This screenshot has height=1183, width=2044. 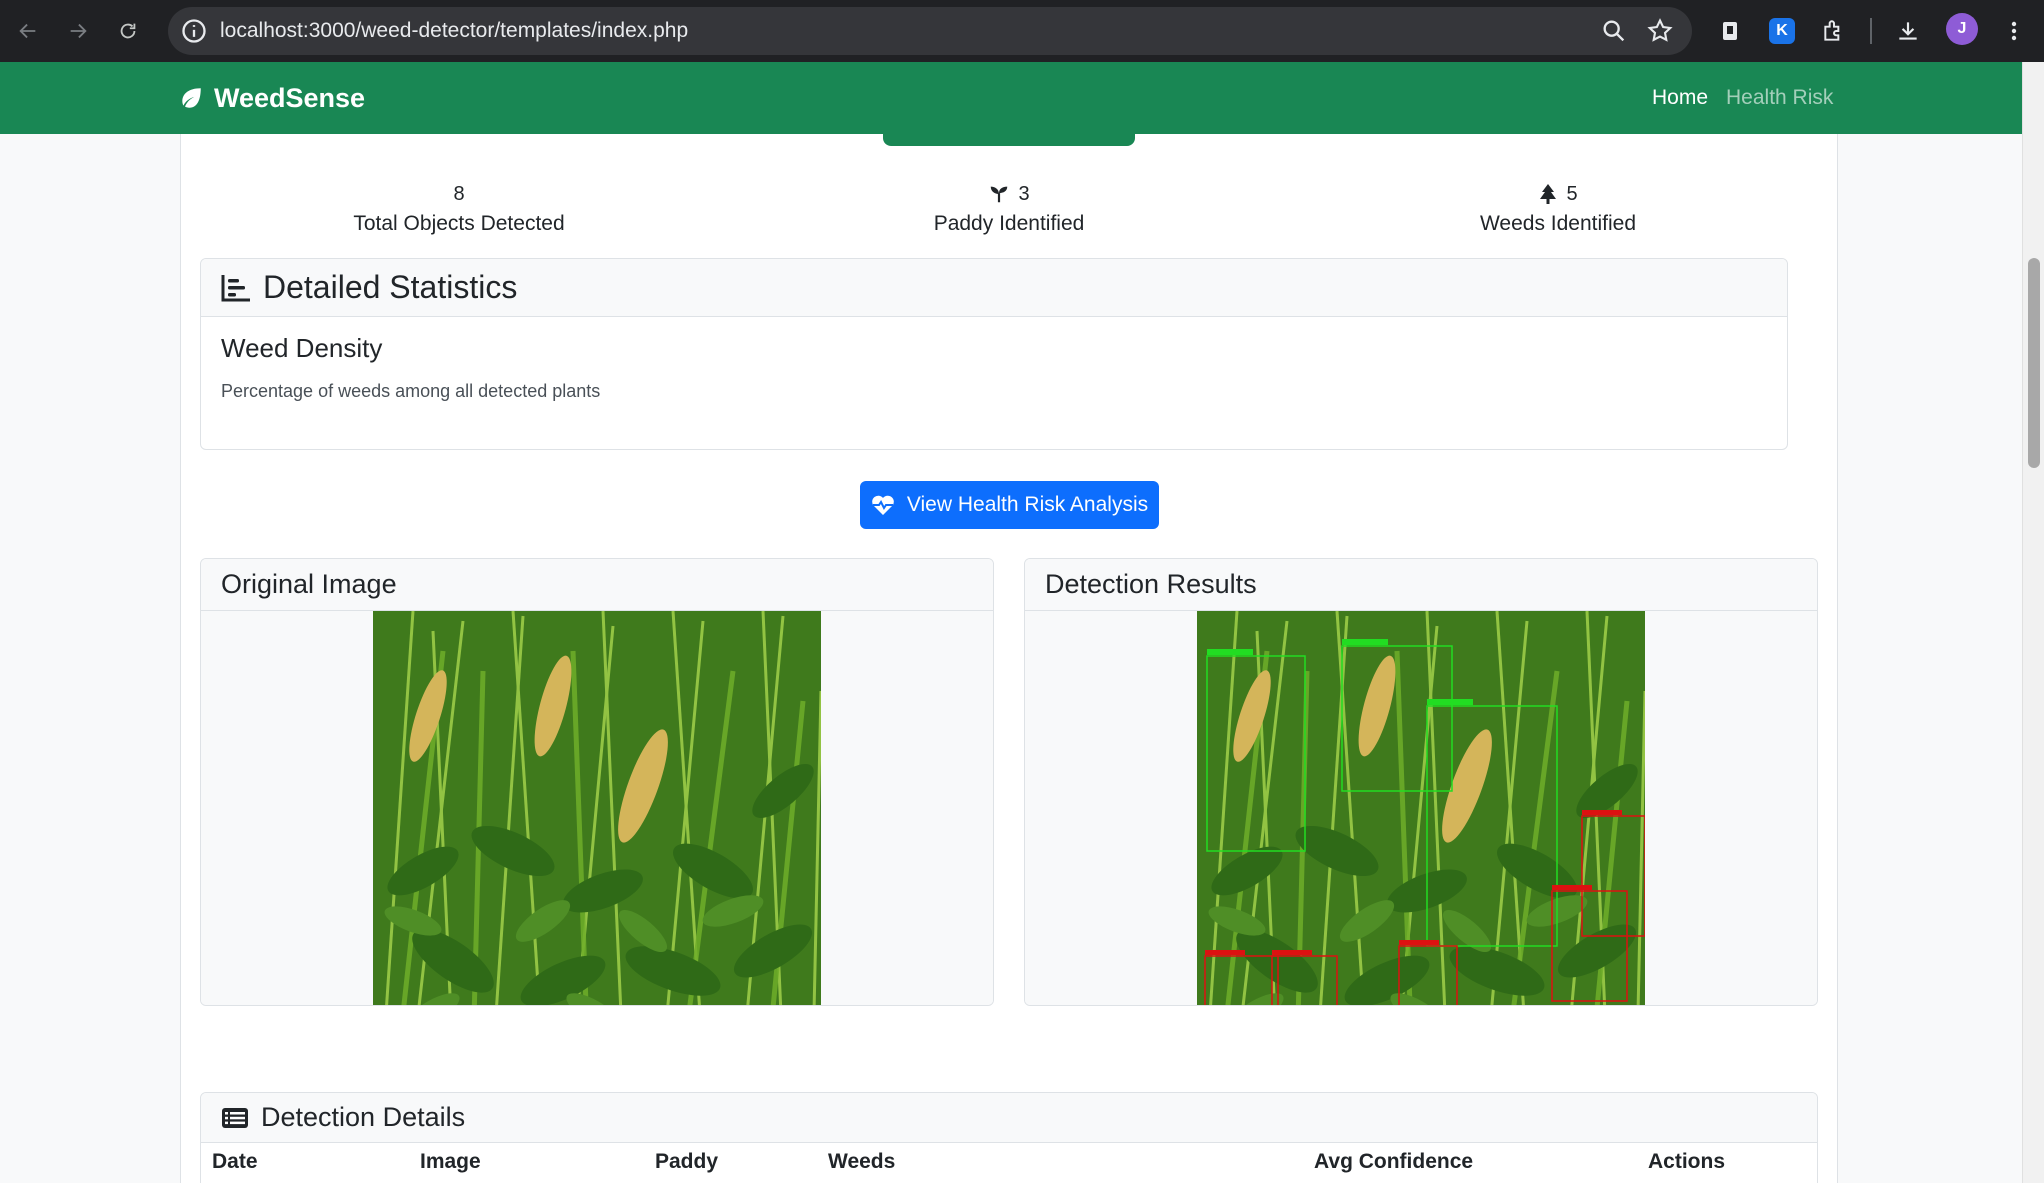 I want to click on browser-menu-icon, so click(x=2014, y=31).